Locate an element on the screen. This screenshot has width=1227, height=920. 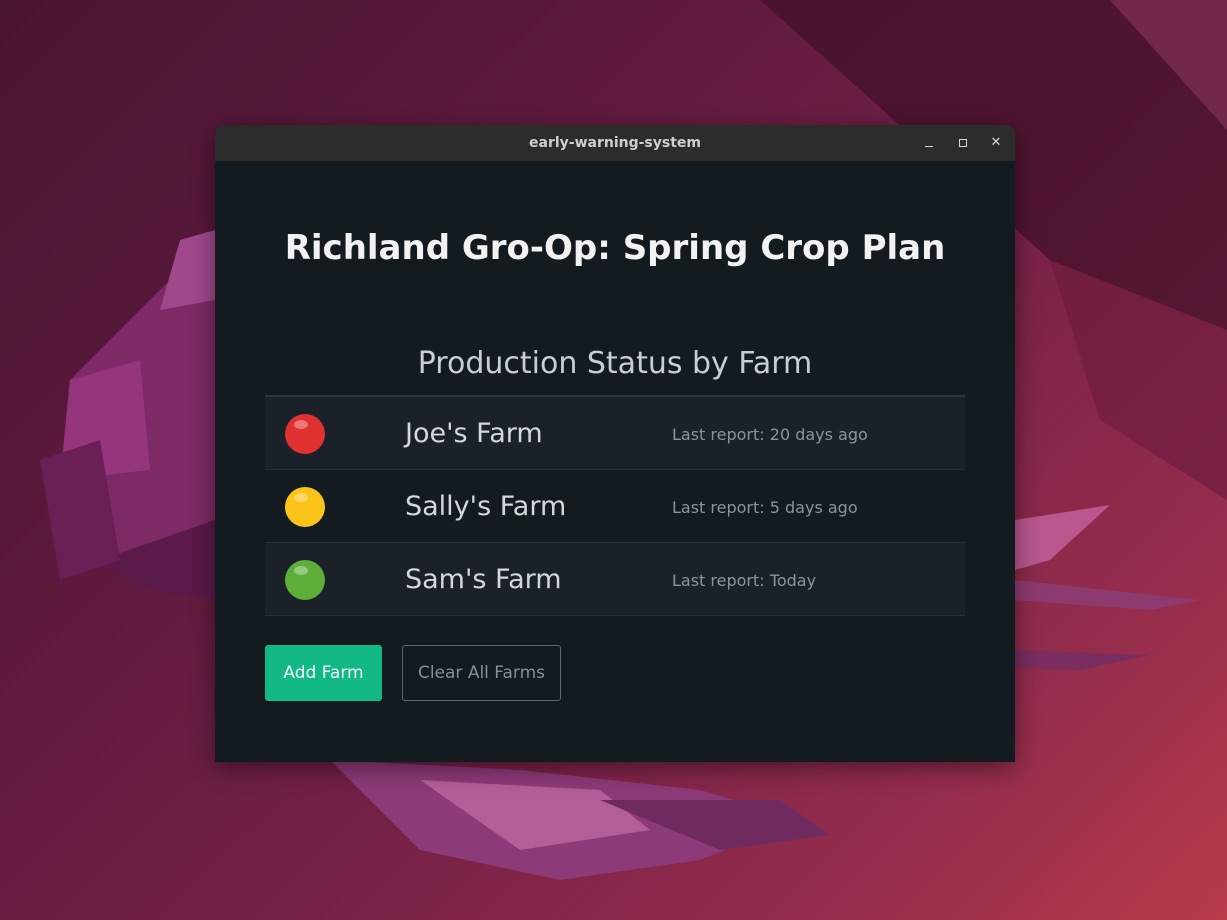
window-titlebar: early-warning-system ✕ is located at coordinates (615, 143).